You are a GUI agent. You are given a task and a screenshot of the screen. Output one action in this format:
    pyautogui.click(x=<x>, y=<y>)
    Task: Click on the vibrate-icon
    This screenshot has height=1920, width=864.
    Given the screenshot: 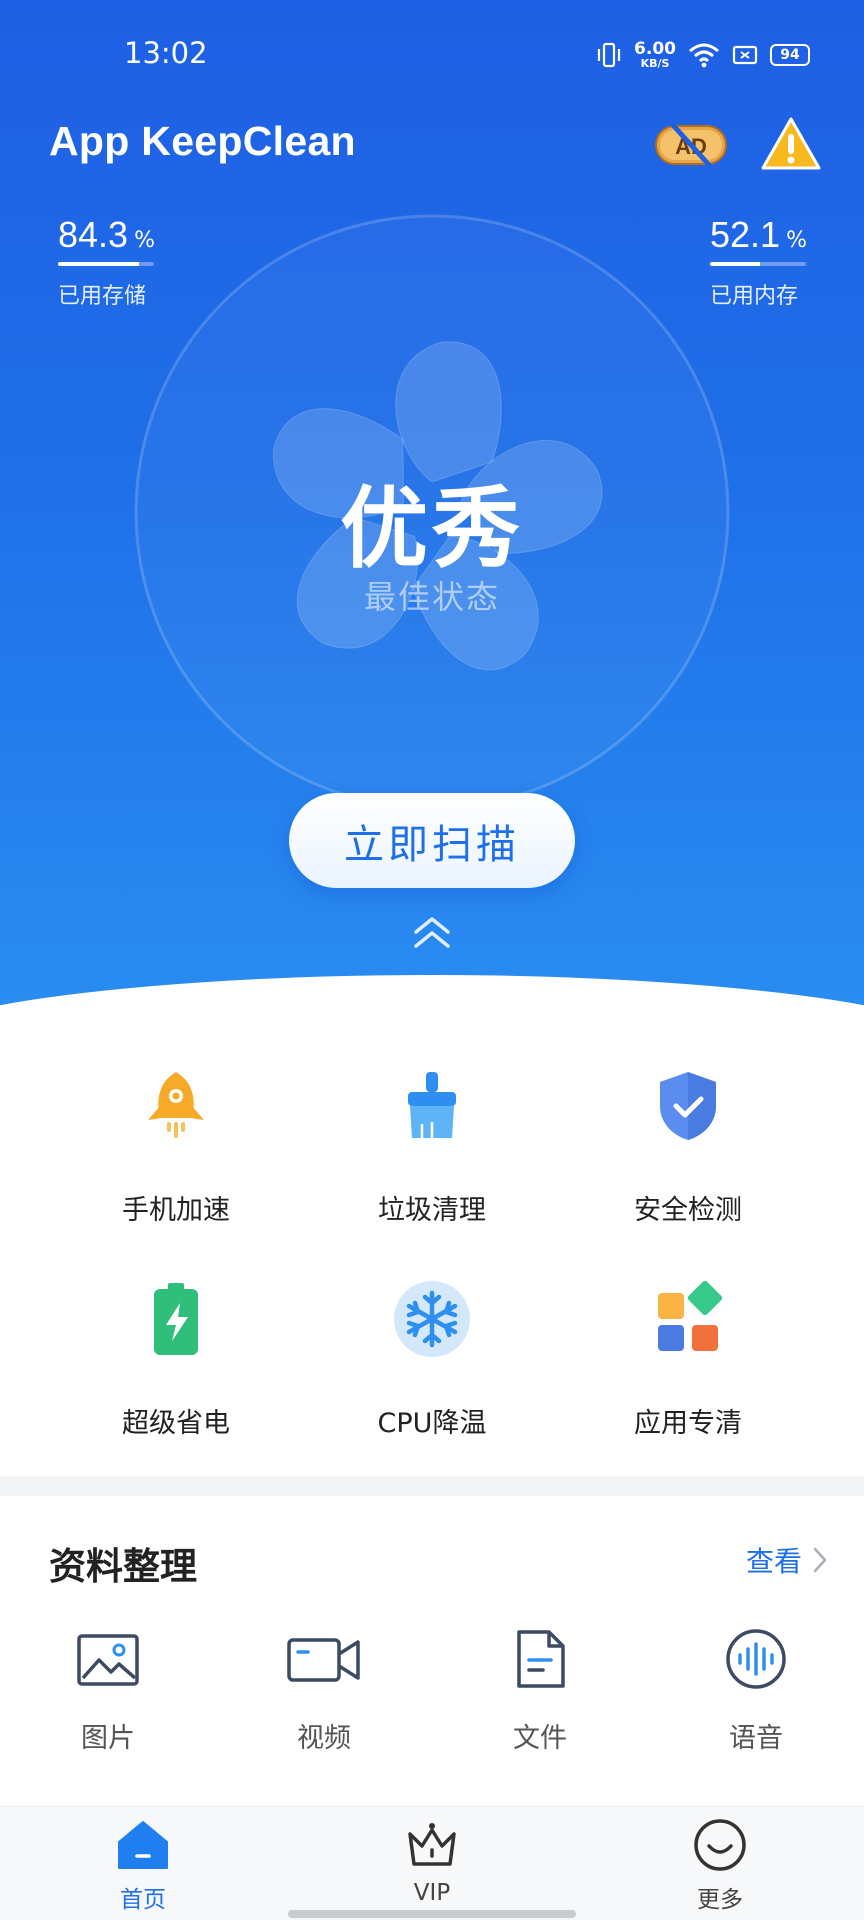 What is the action you would take?
    pyautogui.click(x=609, y=55)
    